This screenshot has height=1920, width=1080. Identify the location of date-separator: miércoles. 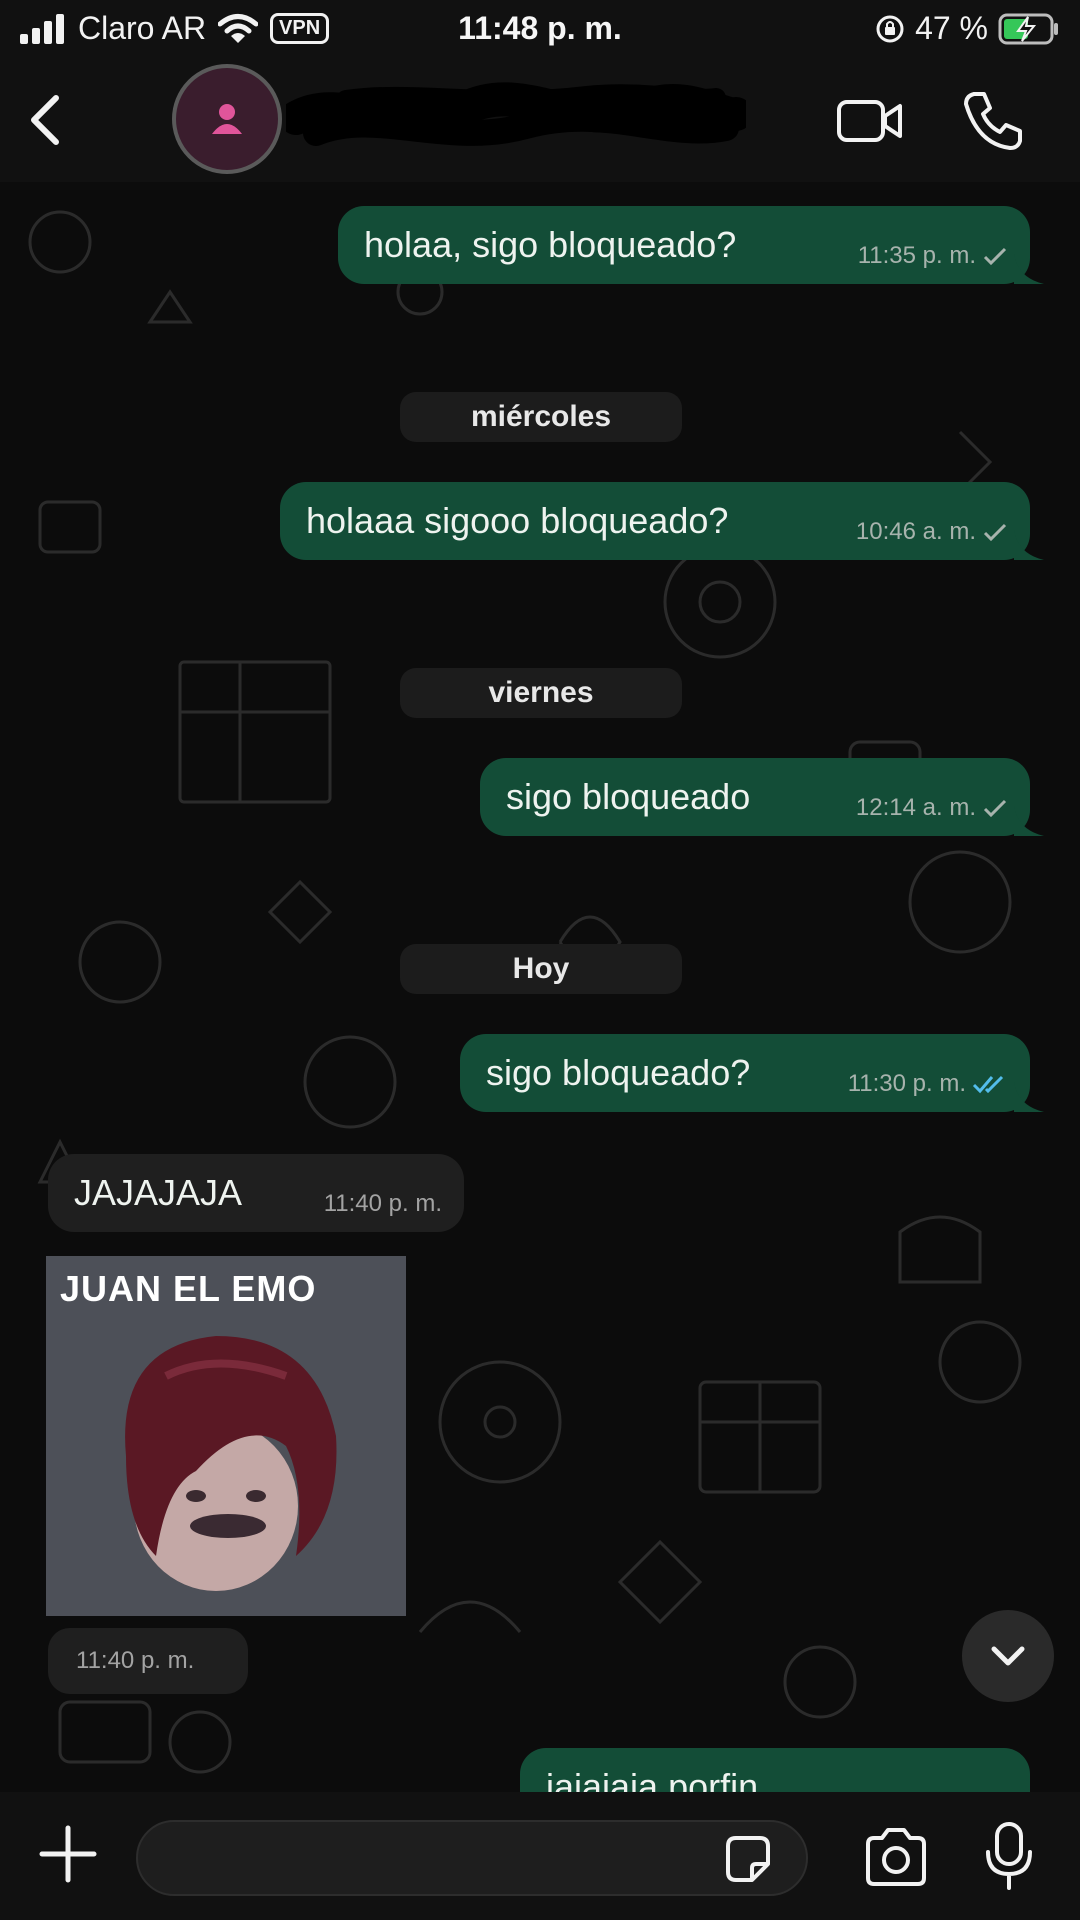
(541, 417).